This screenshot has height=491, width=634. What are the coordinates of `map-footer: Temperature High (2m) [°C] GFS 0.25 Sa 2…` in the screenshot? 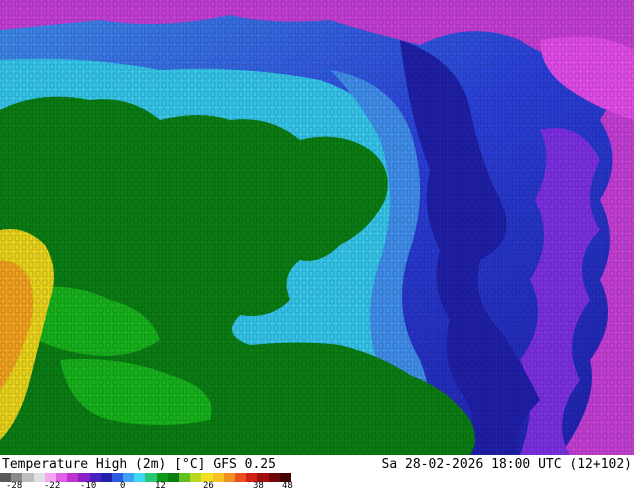 It's located at (317, 473).